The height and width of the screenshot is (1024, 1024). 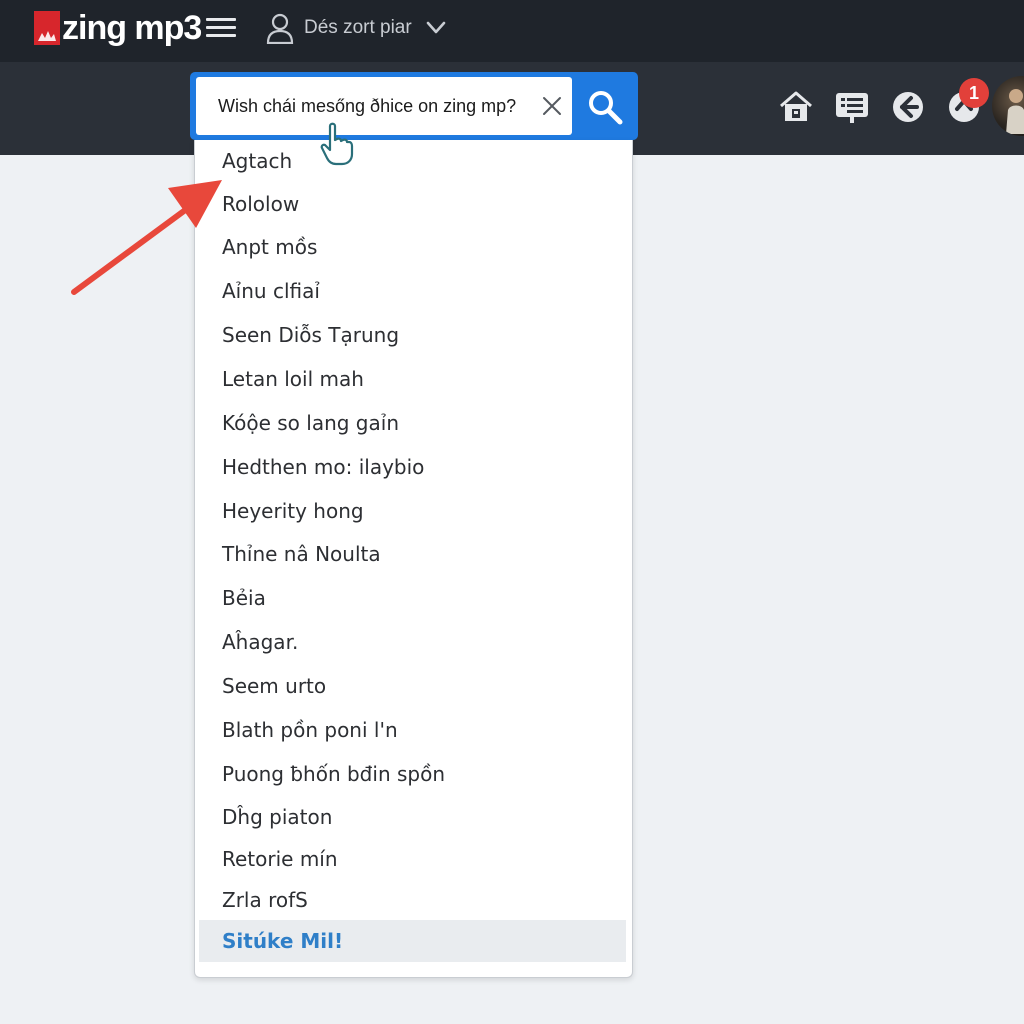 I want to click on suggestion-item: Aĥagar., so click(x=412, y=642).